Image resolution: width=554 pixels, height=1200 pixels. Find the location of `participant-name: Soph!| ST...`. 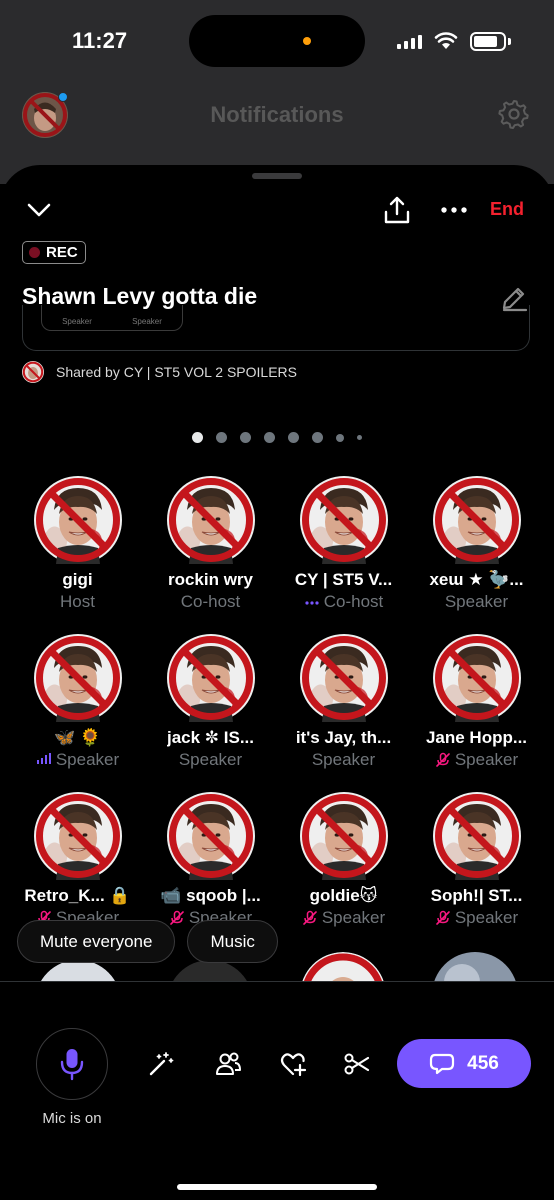

participant-name: Soph!| ST... is located at coordinates (476, 895).